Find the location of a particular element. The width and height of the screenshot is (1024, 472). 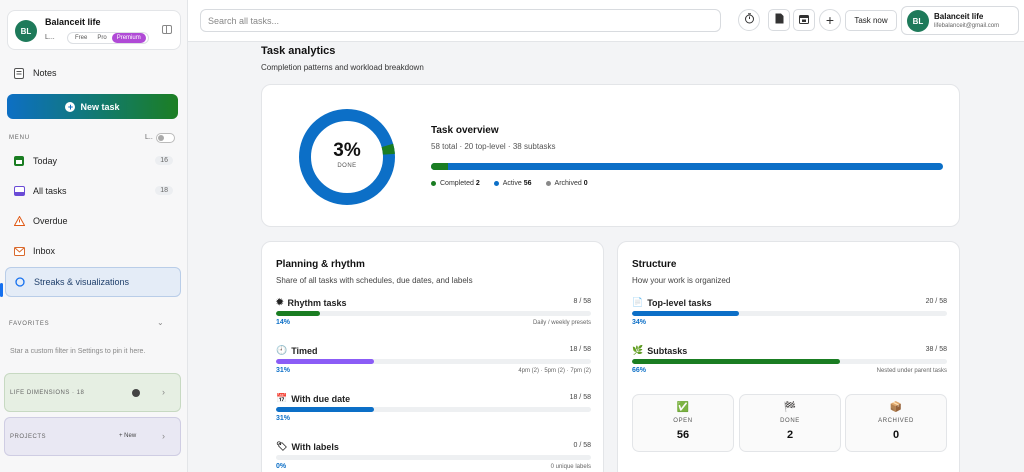

sidebar-item-notes: Notes is located at coordinates (93, 73).